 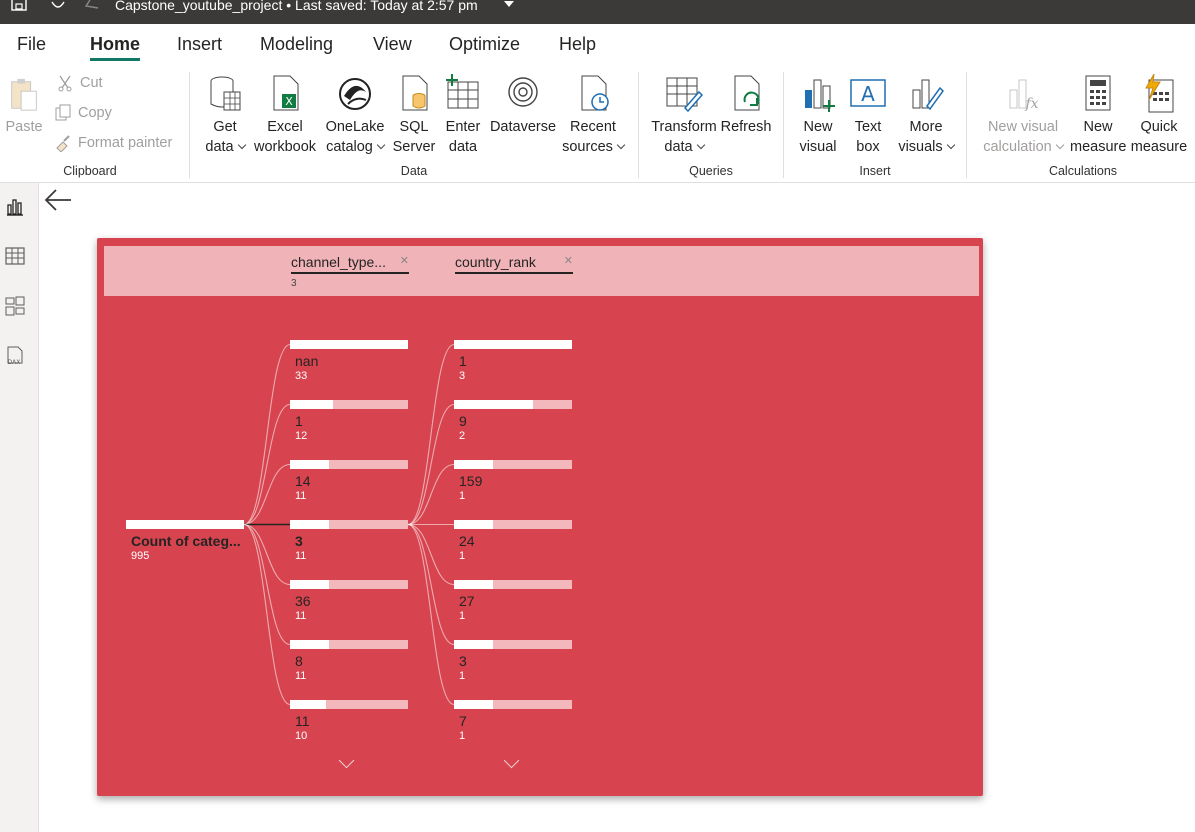 What do you see at coordinates (15, 306) in the screenshot?
I see `model-view-icon` at bounding box center [15, 306].